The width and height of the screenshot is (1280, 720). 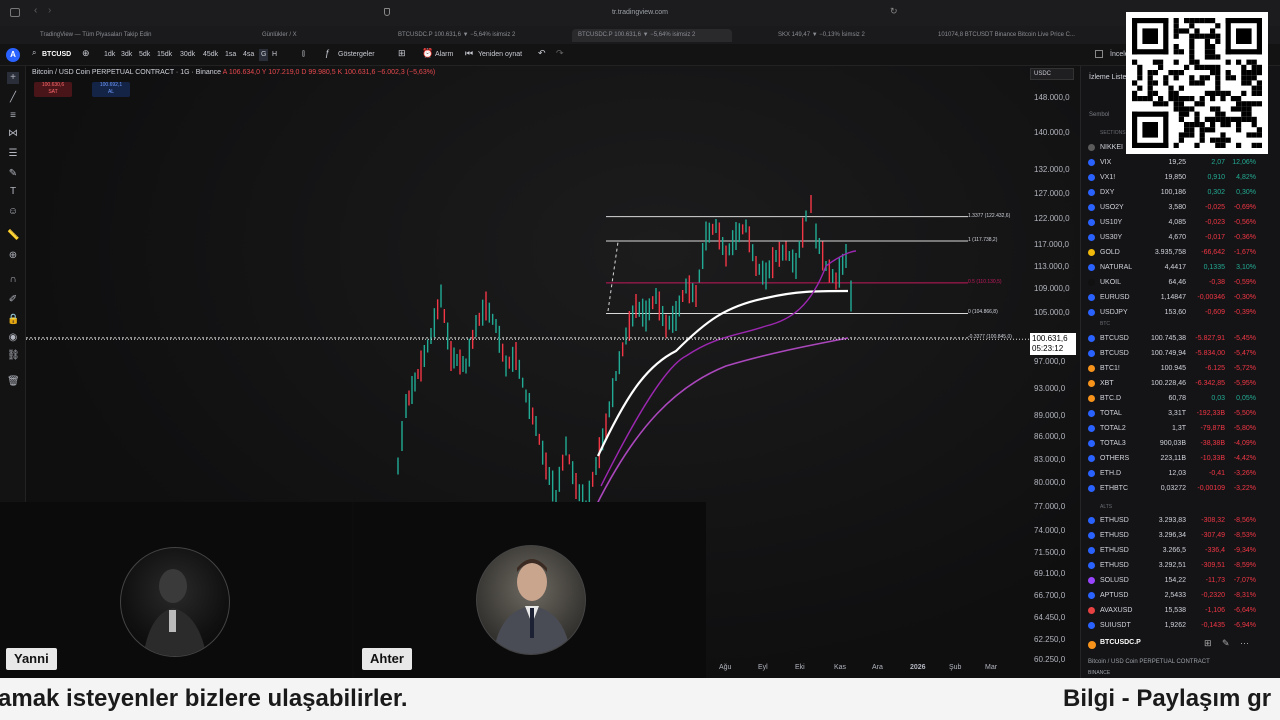 What do you see at coordinates (356, 55) in the screenshot?
I see `indicators-button: Göstergeler` at bounding box center [356, 55].